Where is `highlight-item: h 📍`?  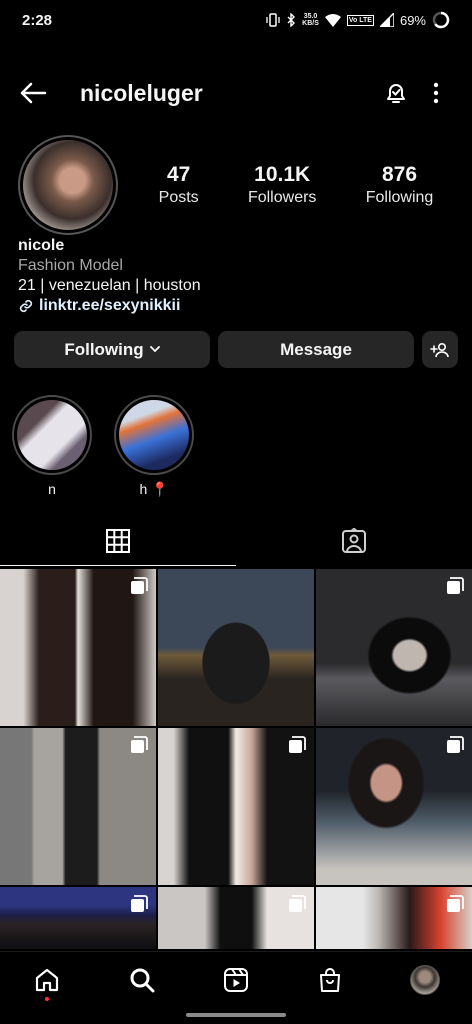 highlight-item: h 📍 is located at coordinates (154, 446).